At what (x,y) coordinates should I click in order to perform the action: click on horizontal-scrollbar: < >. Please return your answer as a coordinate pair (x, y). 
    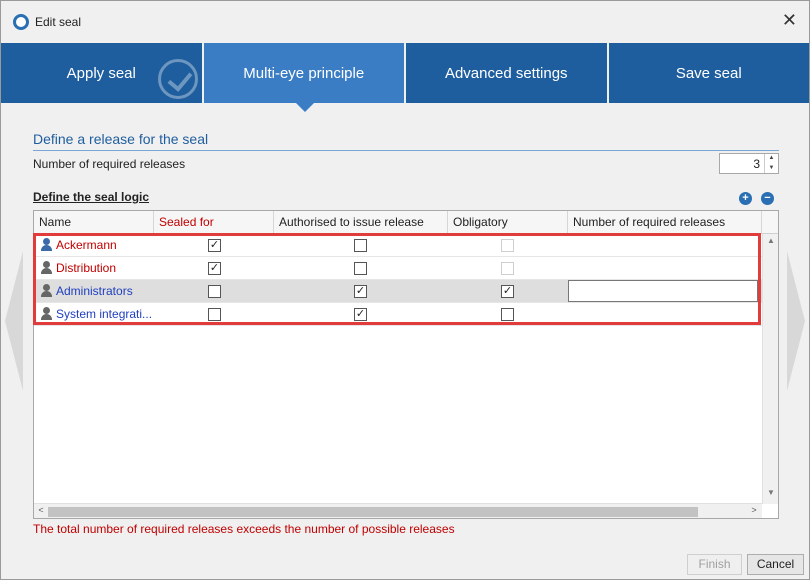
    Looking at the image, I should click on (398, 510).